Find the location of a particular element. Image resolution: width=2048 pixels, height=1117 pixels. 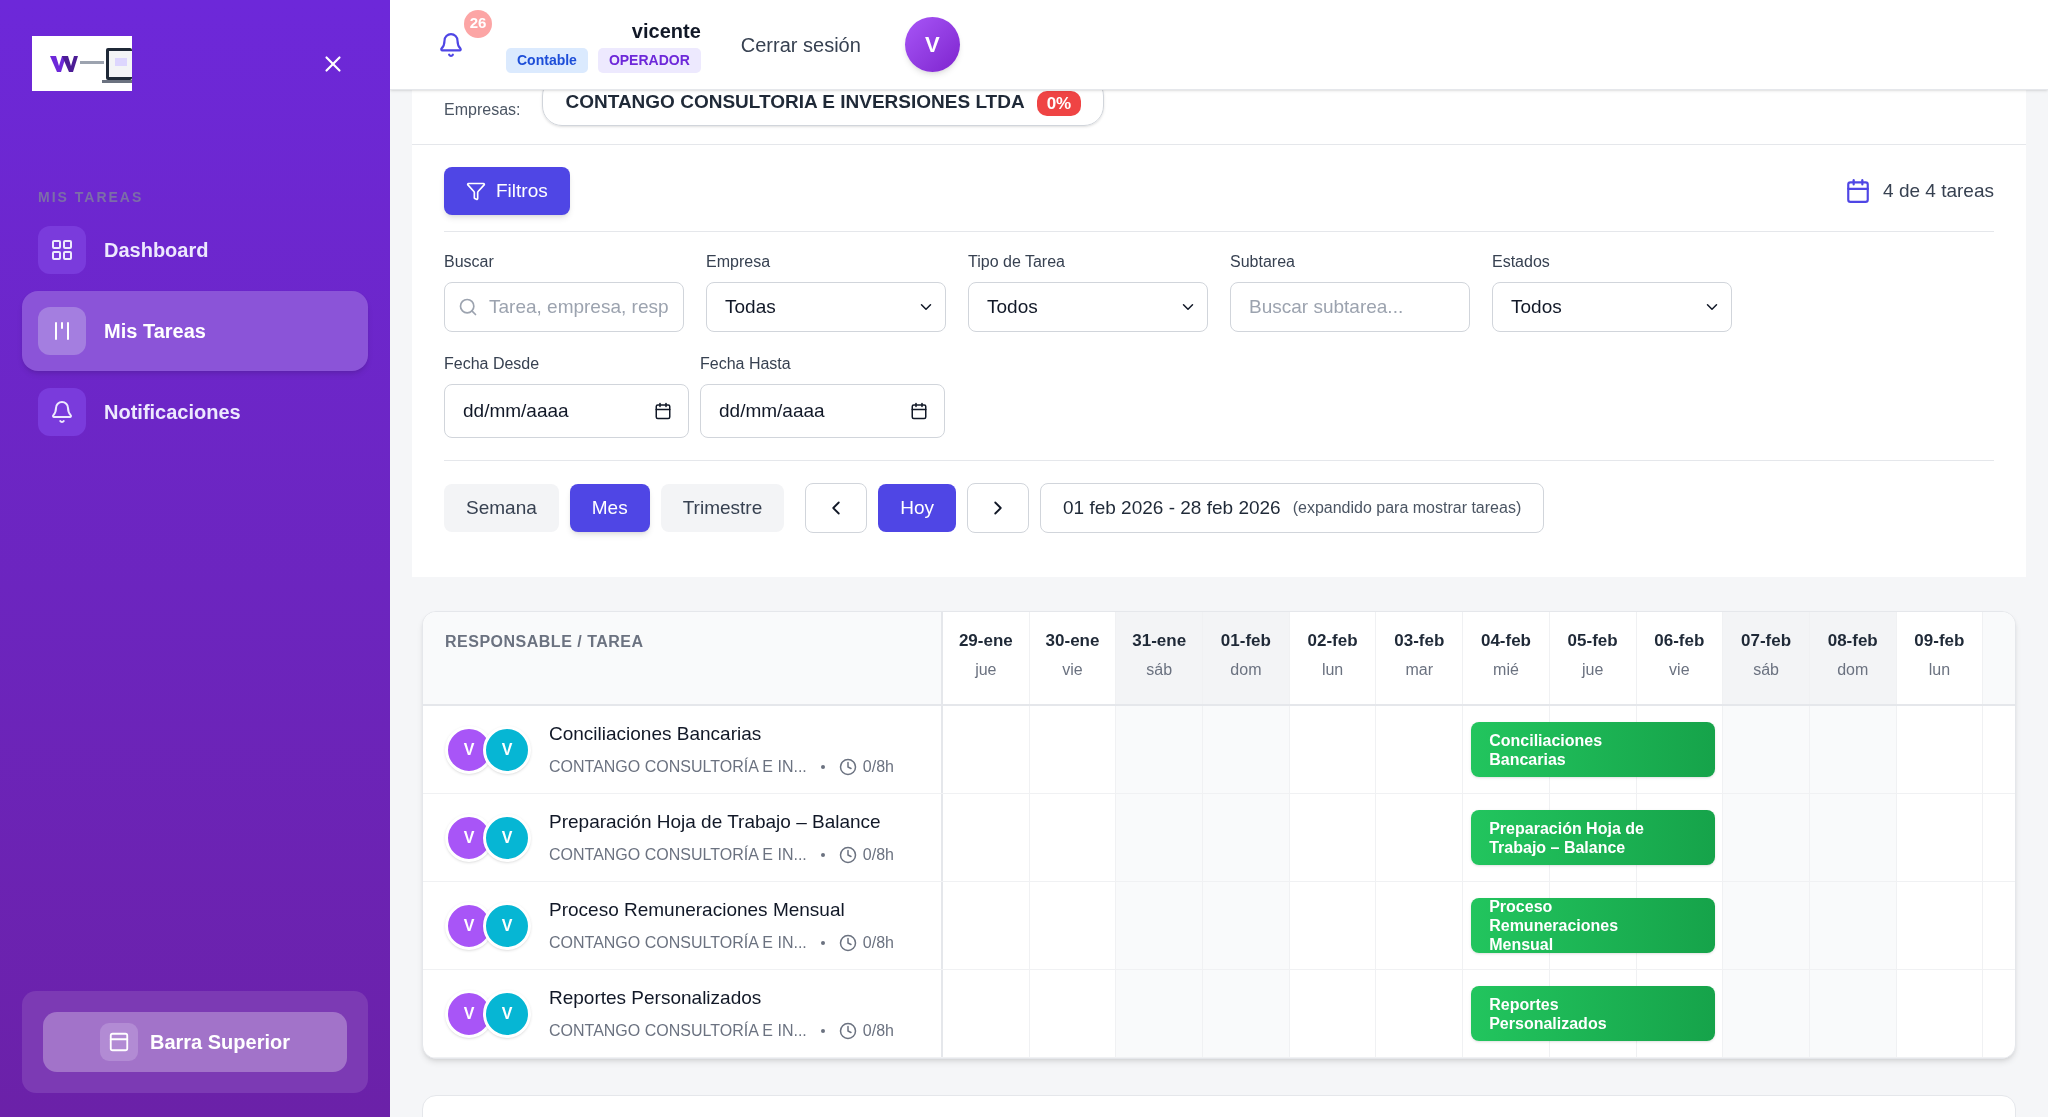

day-header: 07-feb sáb is located at coordinates (1766, 658).